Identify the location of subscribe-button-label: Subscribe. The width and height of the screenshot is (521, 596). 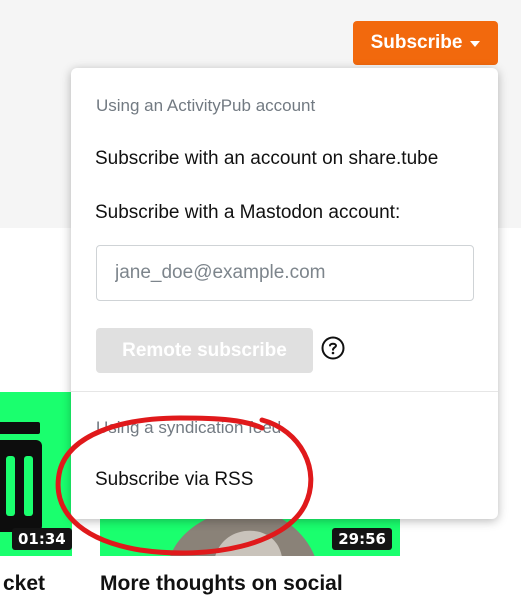
(416, 42).